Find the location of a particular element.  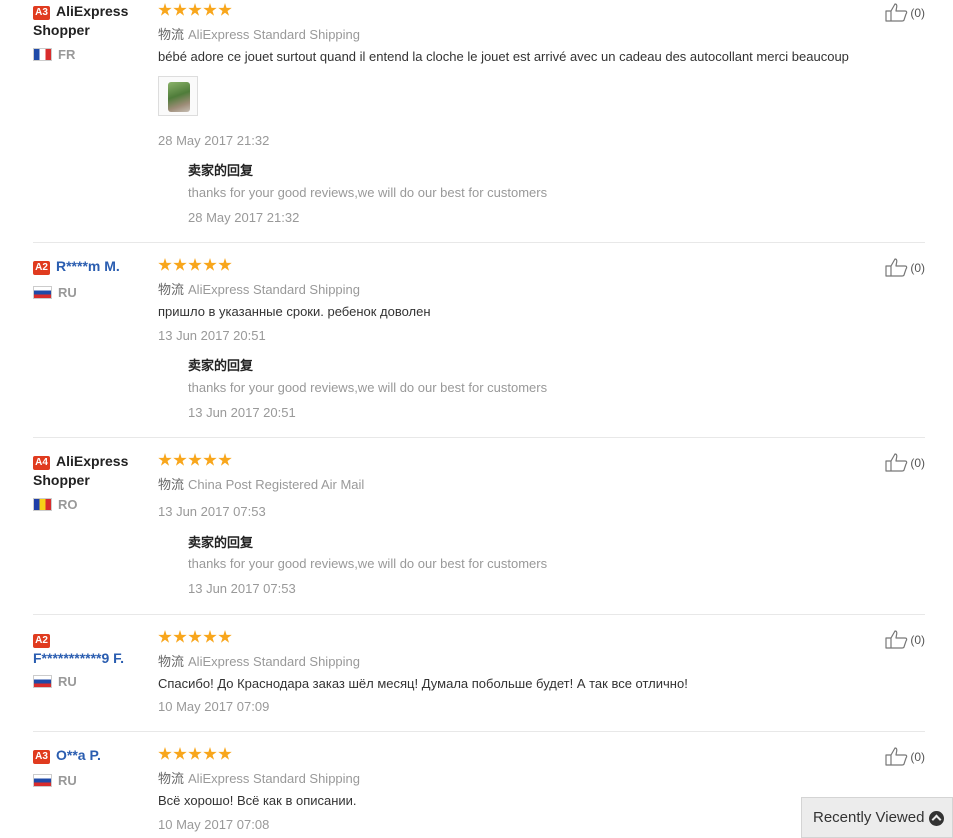

review-text: Всё хорошо! Всё как в описании. is located at coordinates (257, 800).